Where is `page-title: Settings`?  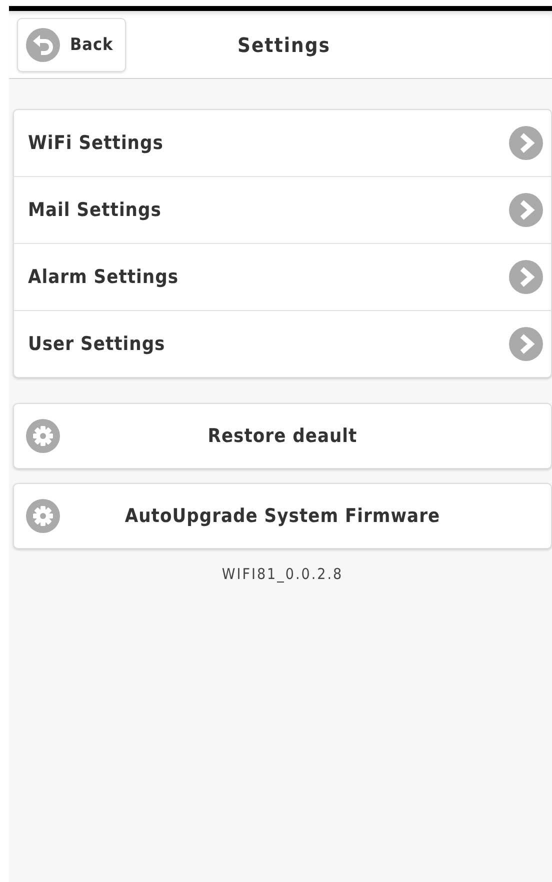 page-title: Settings is located at coordinates (284, 44).